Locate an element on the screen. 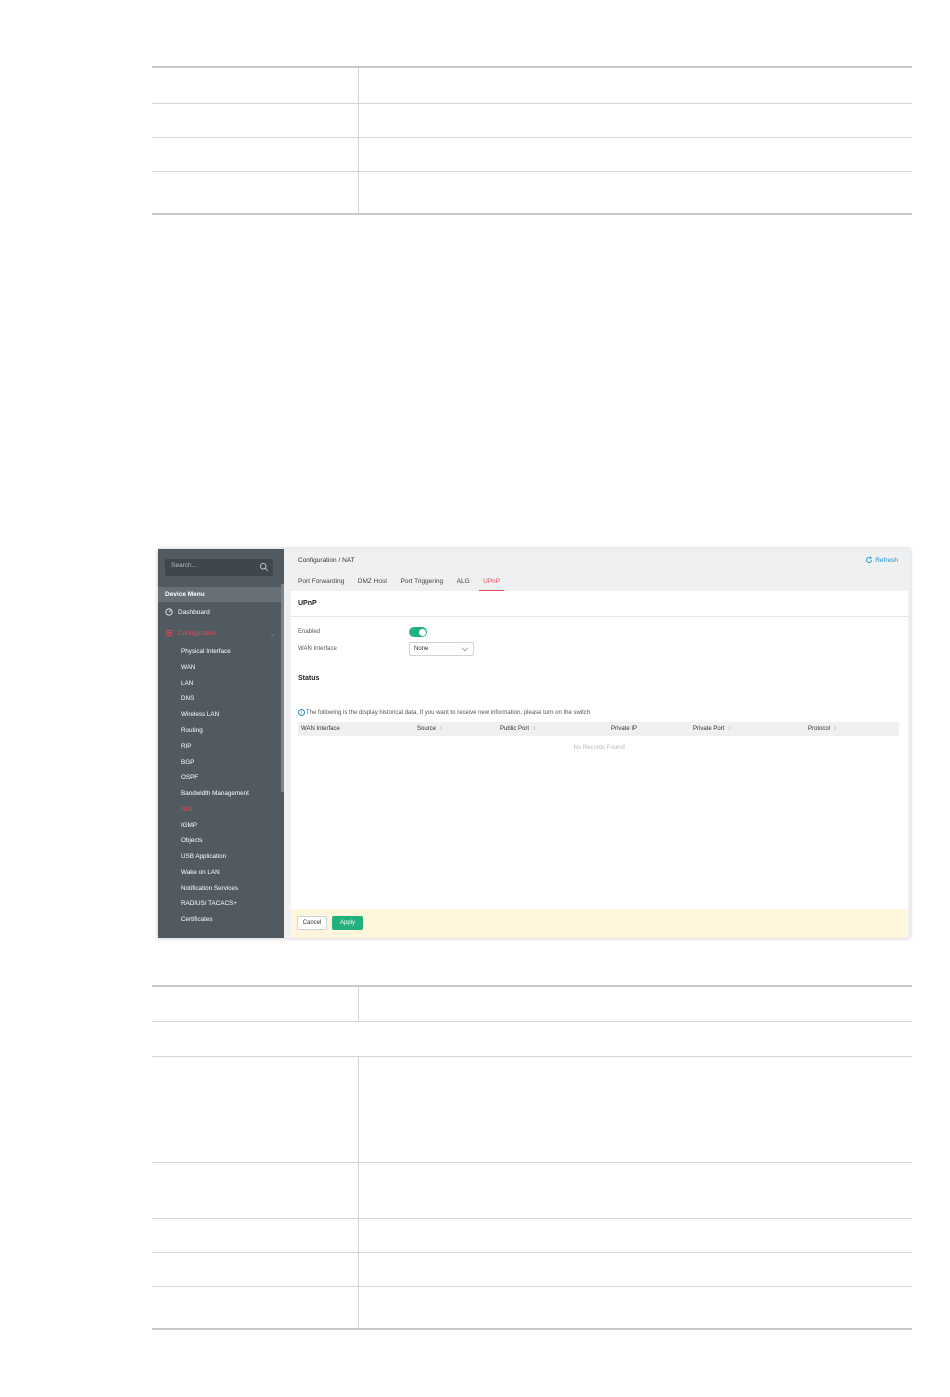 This screenshot has width=950, height=1397. search-icon is located at coordinates (264, 567).